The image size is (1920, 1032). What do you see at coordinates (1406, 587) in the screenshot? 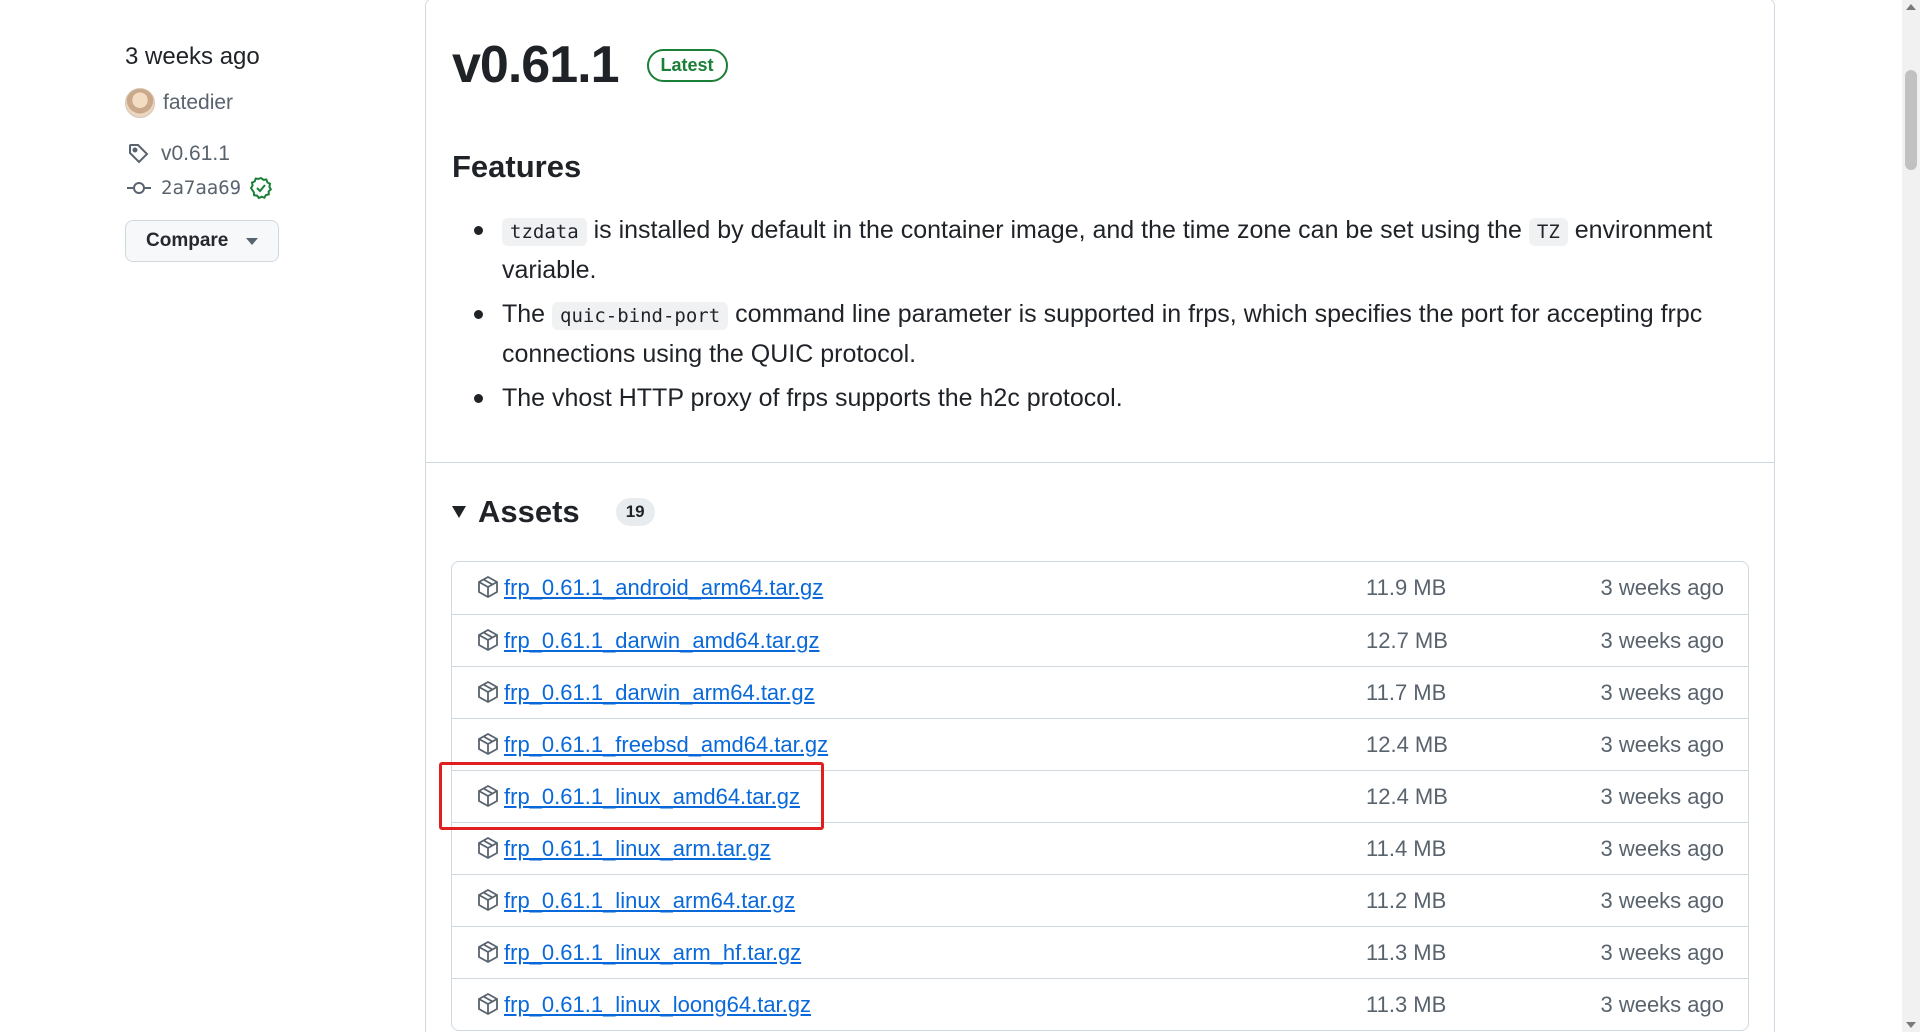
I see `asset-size: 11.9 MB` at bounding box center [1406, 587].